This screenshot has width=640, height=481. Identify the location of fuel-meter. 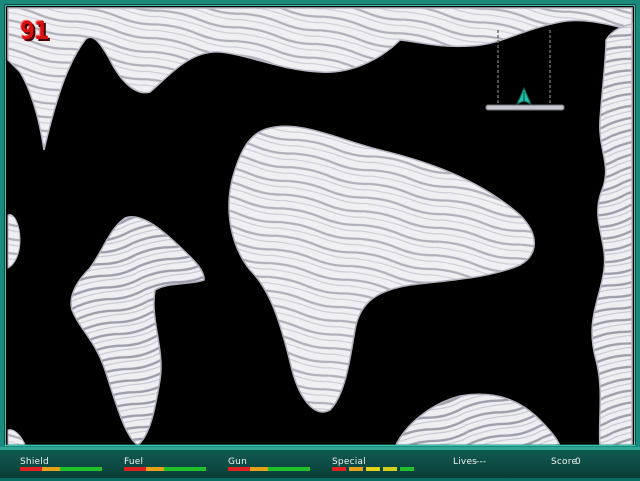
(165, 469).